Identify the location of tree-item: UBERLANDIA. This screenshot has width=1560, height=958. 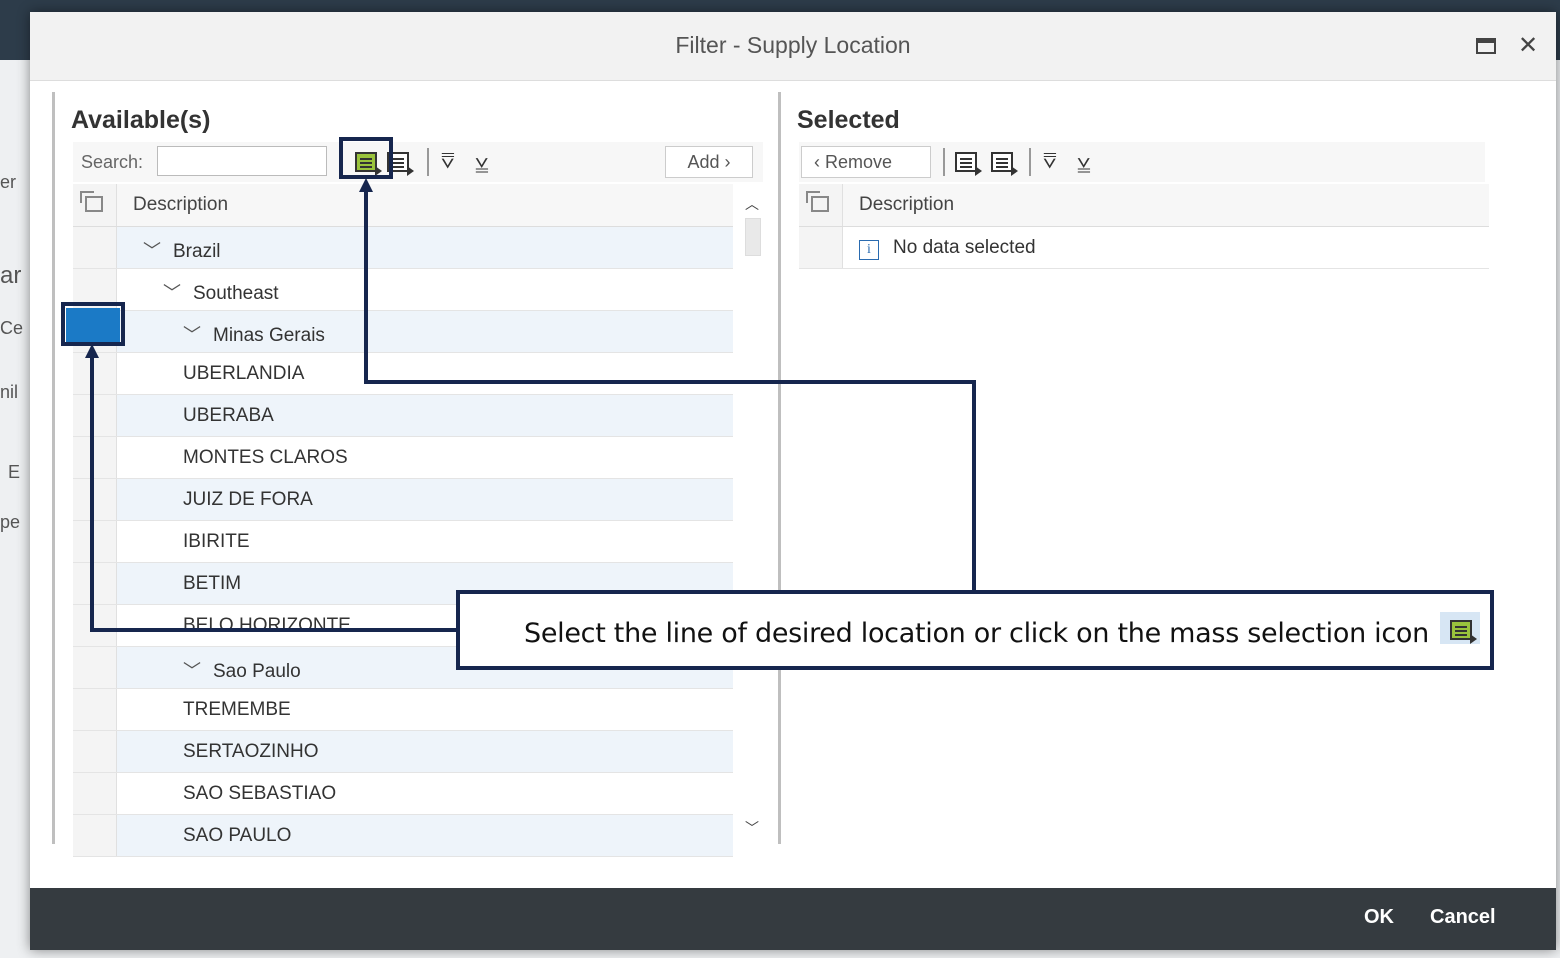
(243, 374).